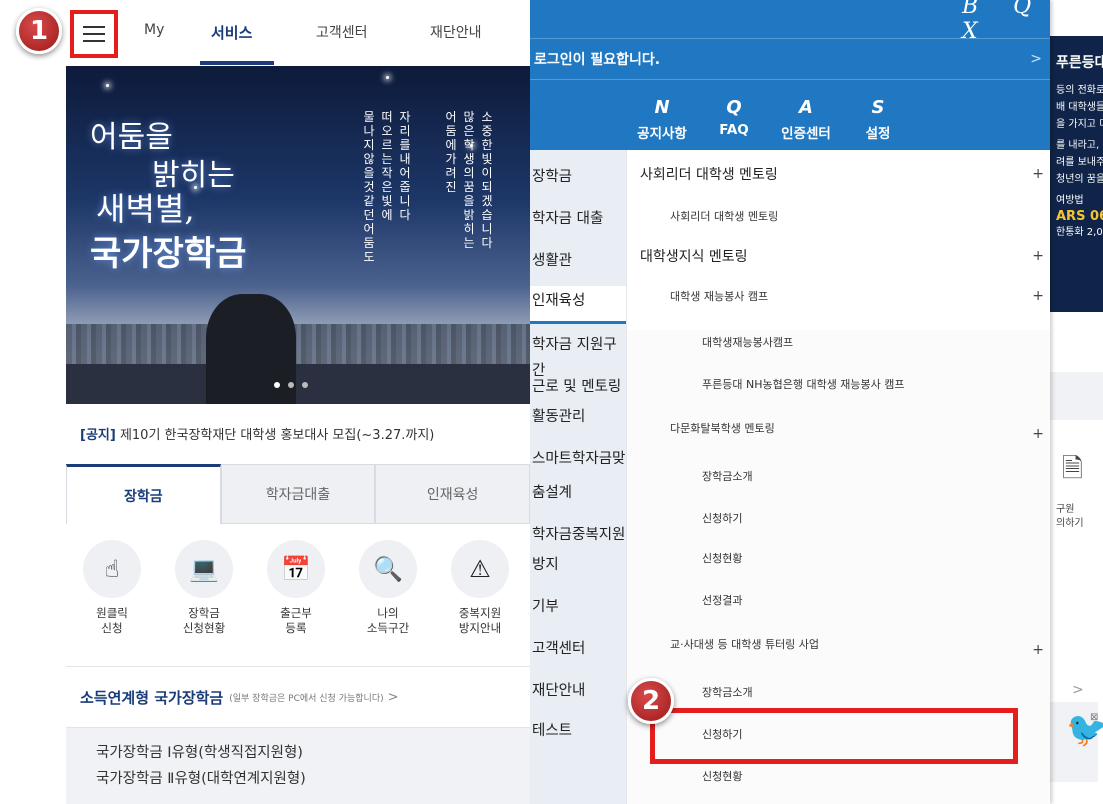 The image size is (1103, 804). Describe the element at coordinates (112, 588) in the screenshot. I see `quick-one-click-apply: ☝ 원클릭 신청` at that location.